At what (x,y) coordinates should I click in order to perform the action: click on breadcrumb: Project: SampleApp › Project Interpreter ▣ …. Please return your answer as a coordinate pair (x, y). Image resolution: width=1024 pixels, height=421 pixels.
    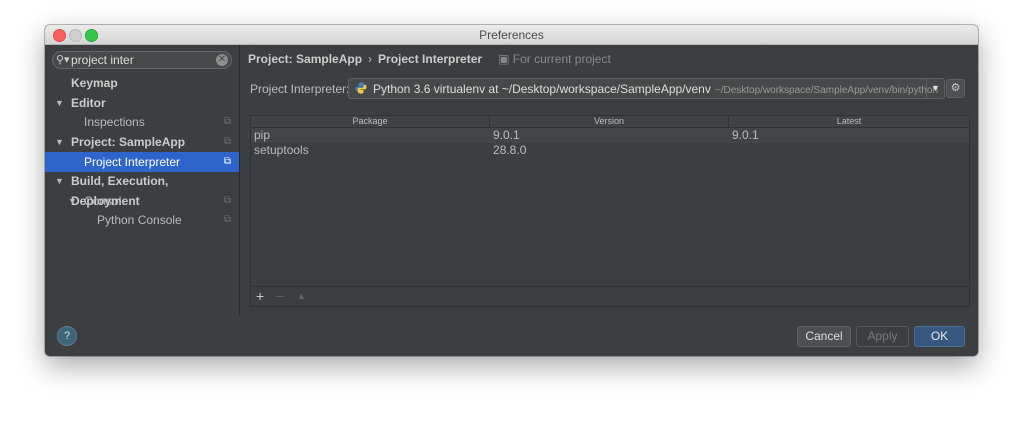
    Looking at the image, I should click on (429, 59).